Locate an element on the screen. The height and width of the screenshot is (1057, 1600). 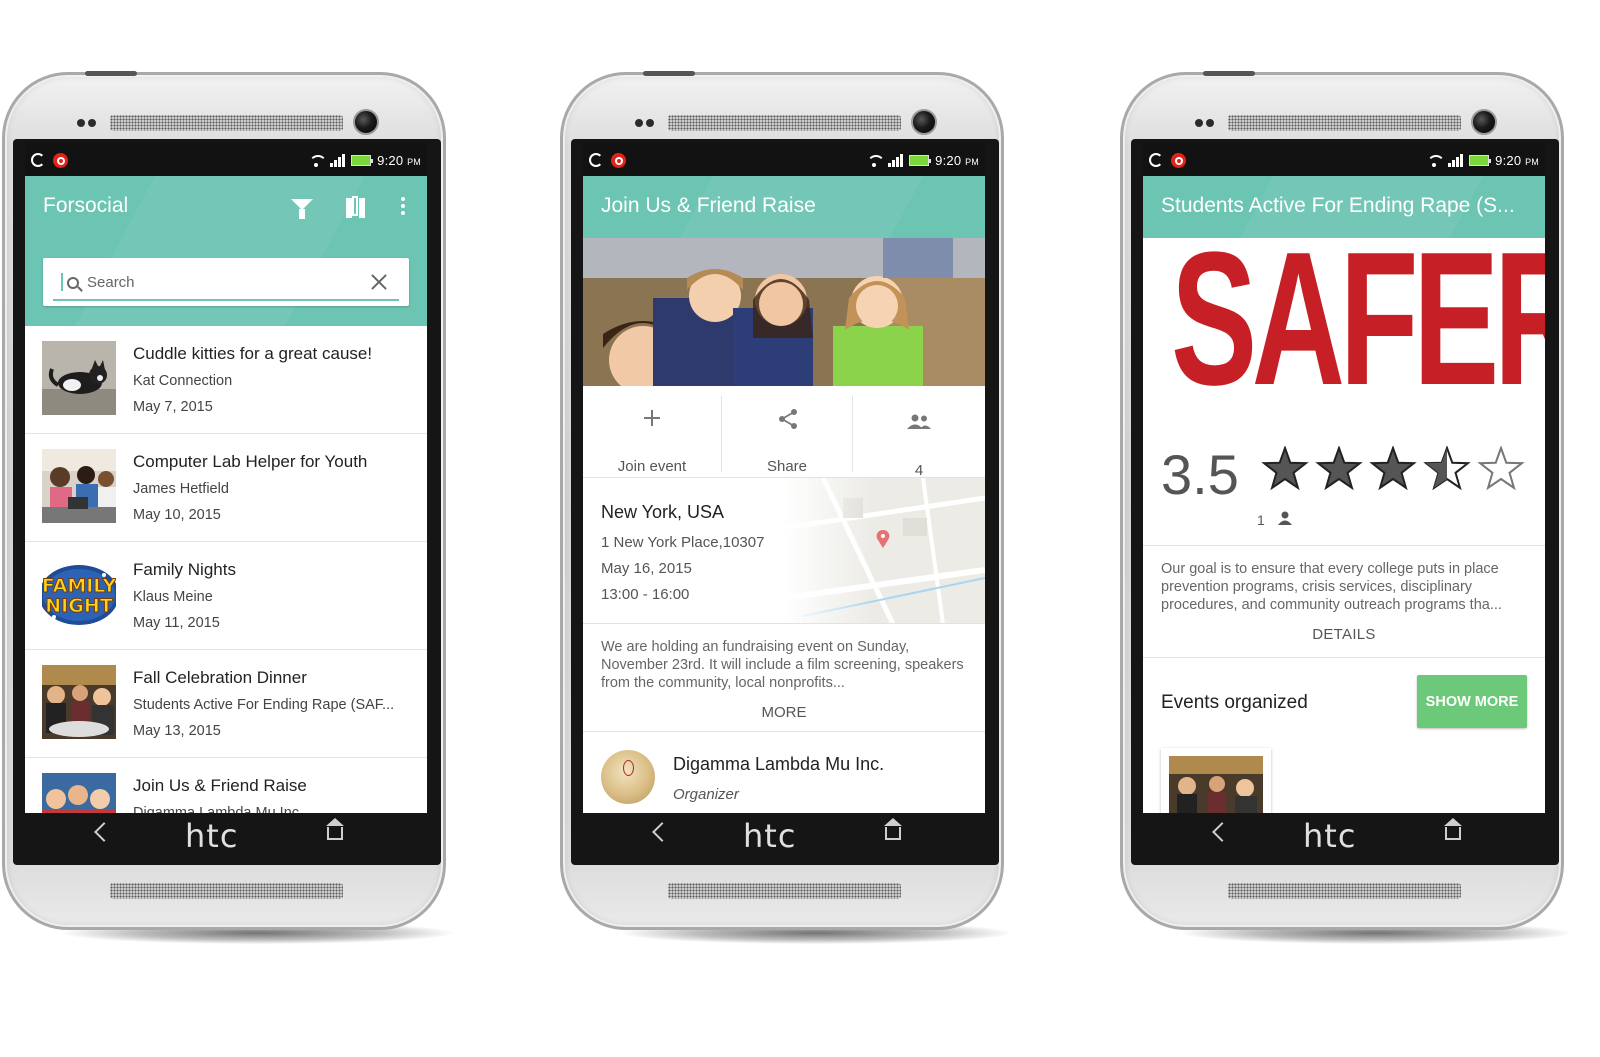
rating-value: 3.5 is located at coordinates (1200, 474).